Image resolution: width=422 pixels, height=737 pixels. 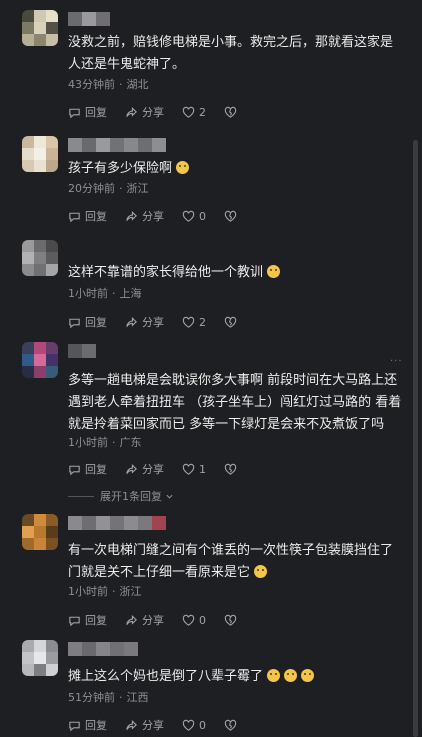 What do you see at coordinates (235, 273) in the screenshot?
I see `comment-text: 这样不靠谱的家长得给他一个教训` at bounding box center [235, 273].